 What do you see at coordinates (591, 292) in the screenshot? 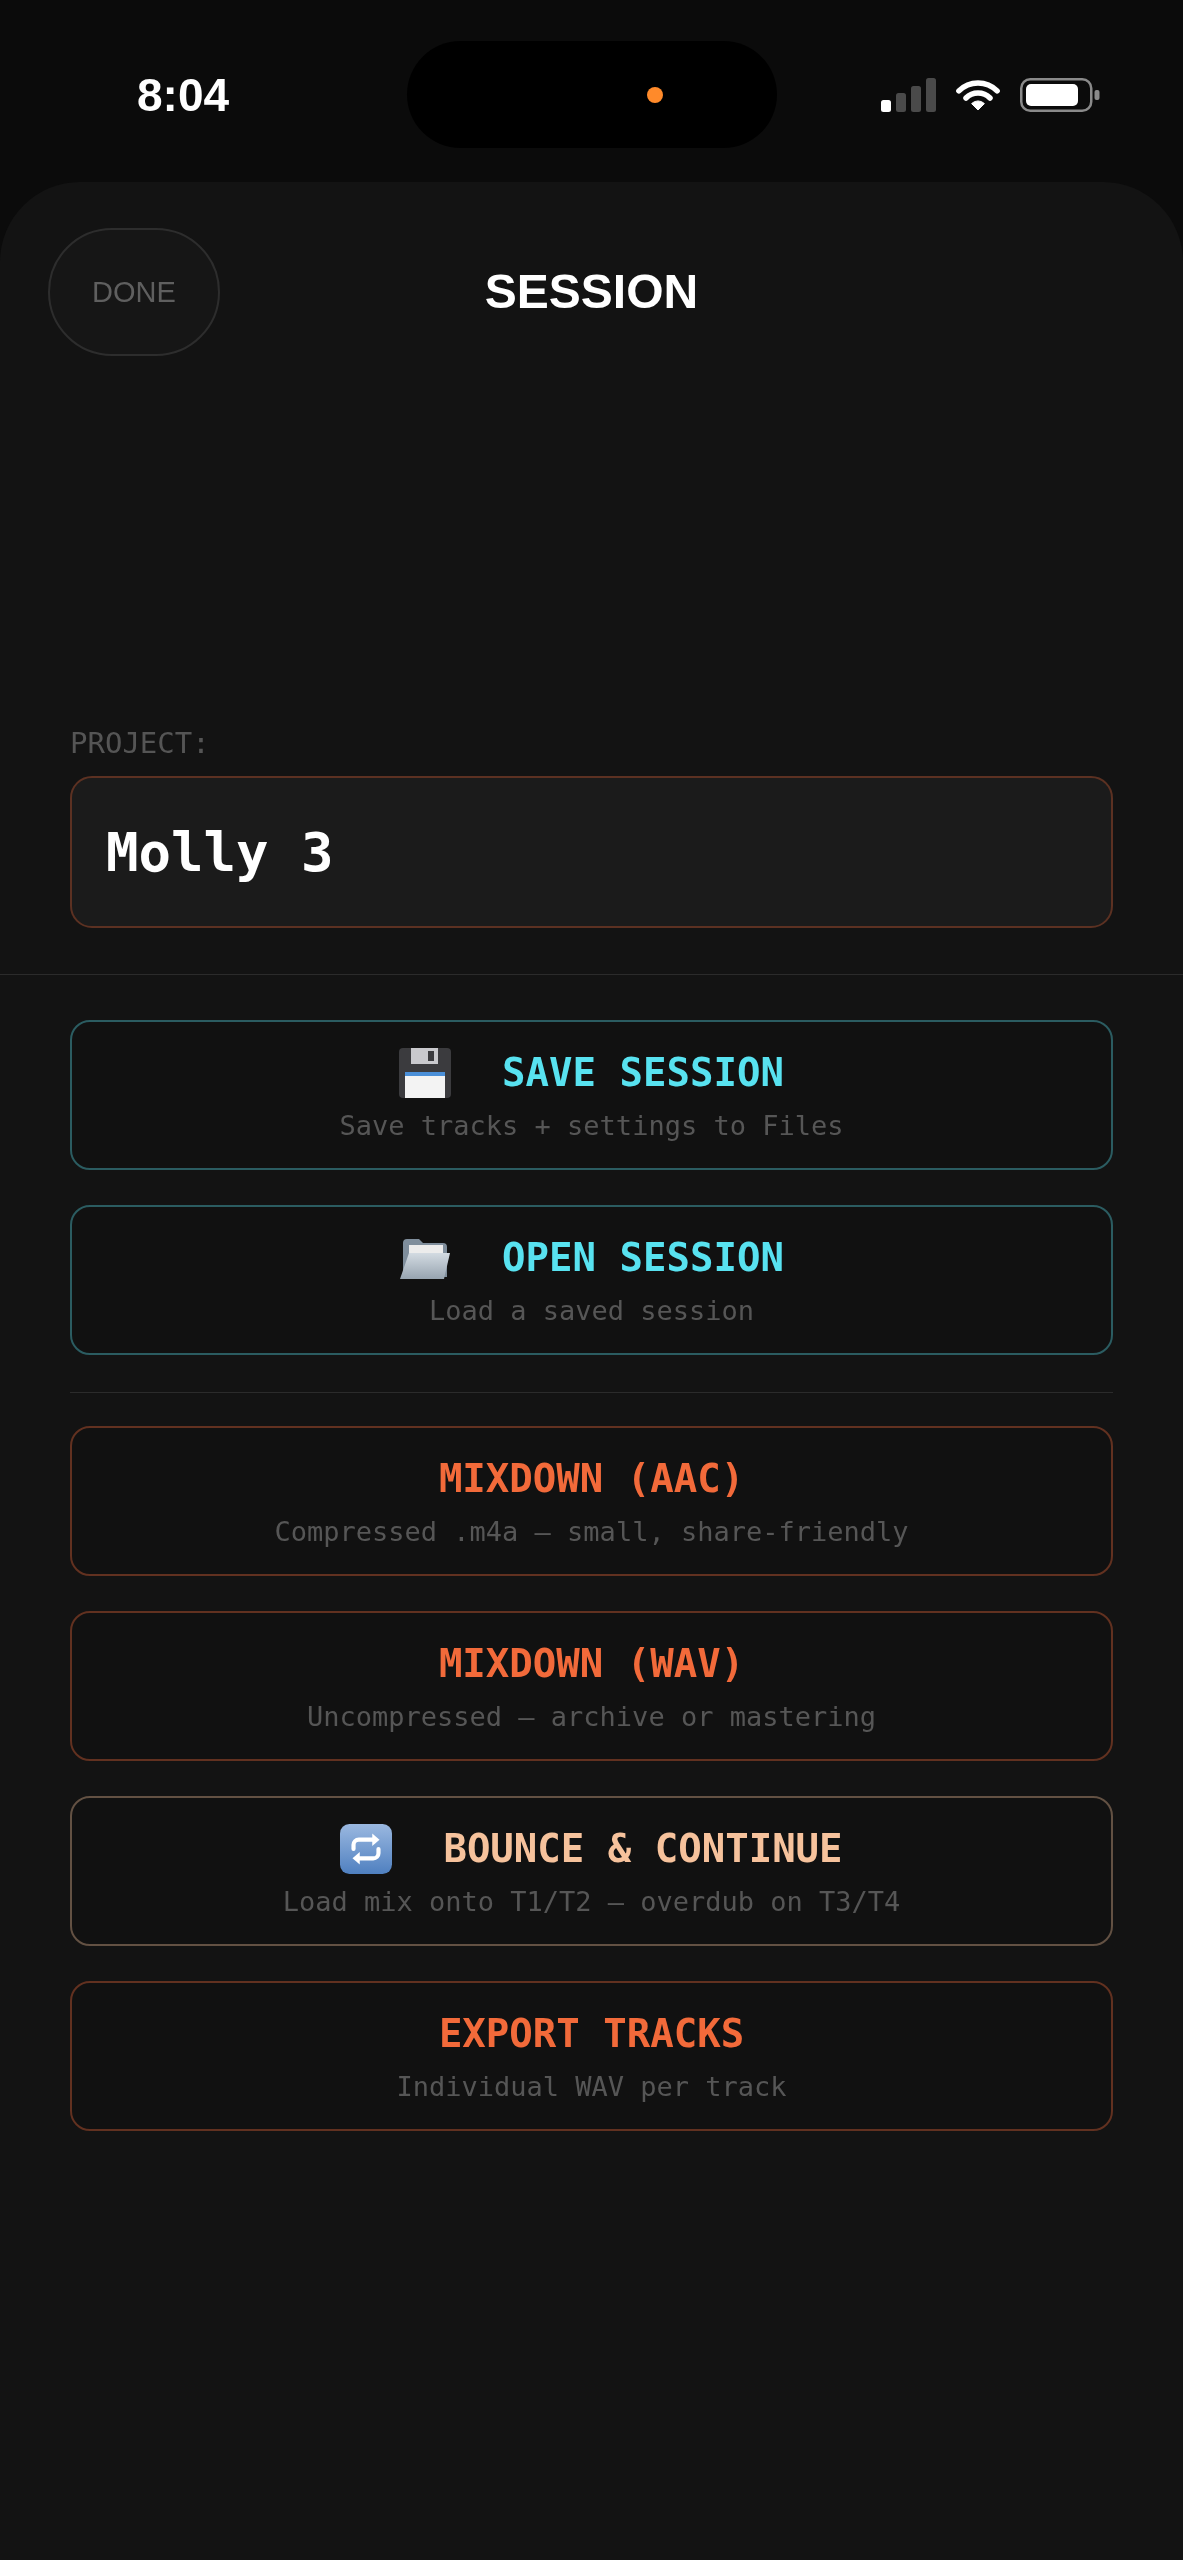
I see `screen-title: SESSION` at bounding box center [591, 292].